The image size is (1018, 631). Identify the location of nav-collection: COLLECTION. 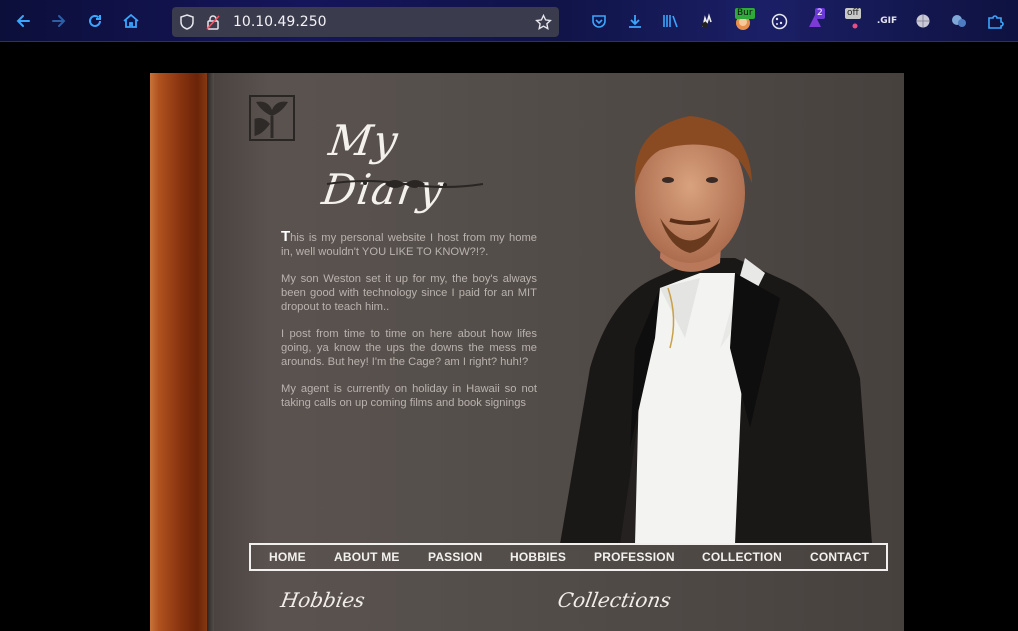
(742, 557).